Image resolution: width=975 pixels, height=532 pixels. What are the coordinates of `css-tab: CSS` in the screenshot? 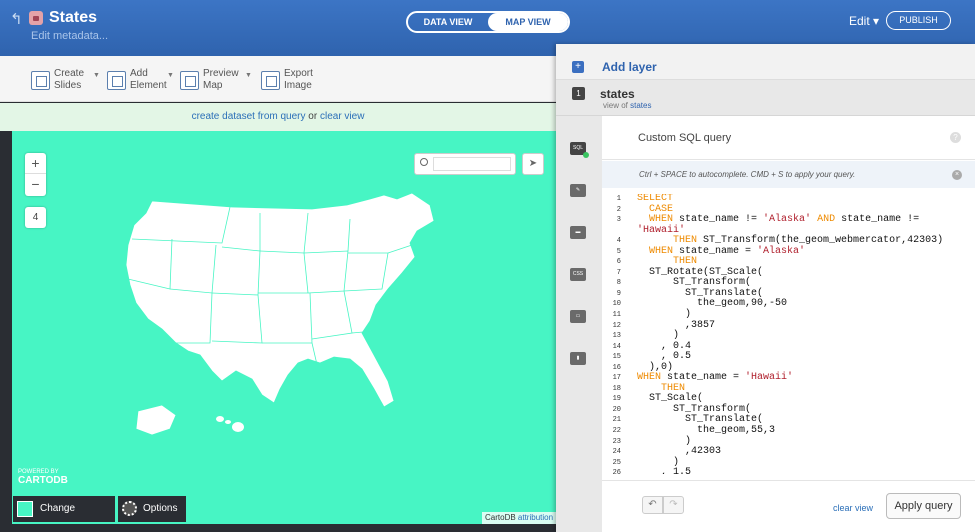 It's located at (578, 274).